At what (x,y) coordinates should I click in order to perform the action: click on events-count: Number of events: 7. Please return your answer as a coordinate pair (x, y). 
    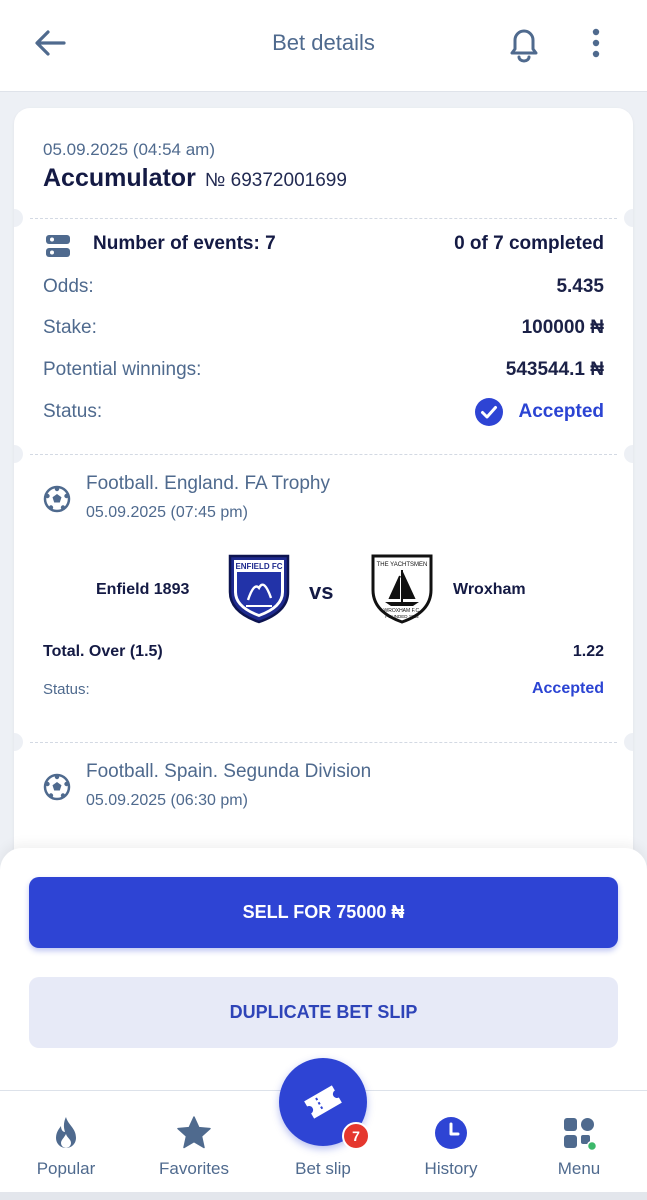
    Looking at the image, I should click on (184, 243).